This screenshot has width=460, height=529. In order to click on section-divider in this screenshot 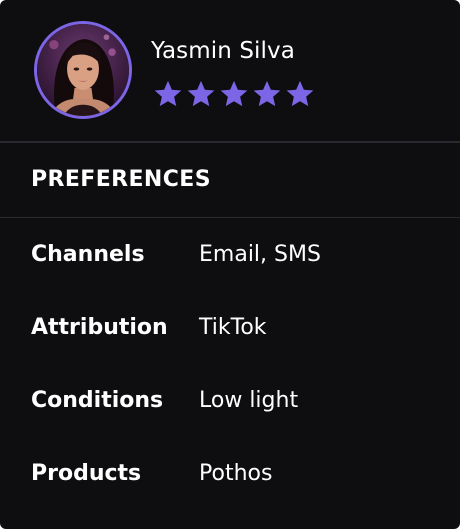, I will do `click(230, 217)`.